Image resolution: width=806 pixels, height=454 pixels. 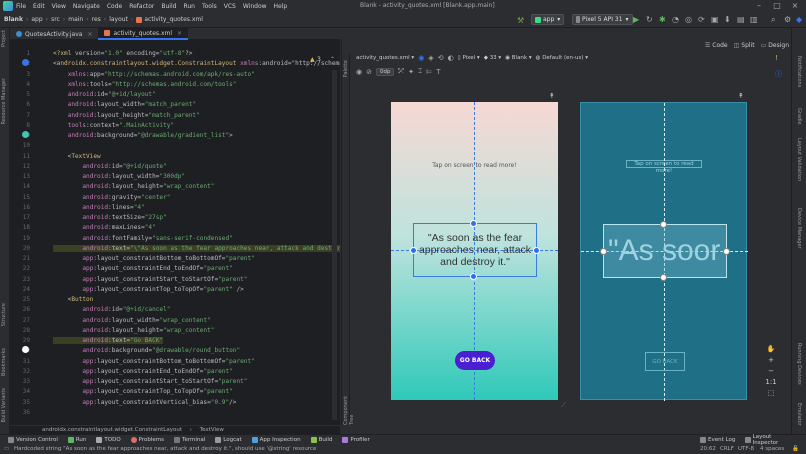 I want to click on breadcrumb-src: src, so click(x=55, y=19).